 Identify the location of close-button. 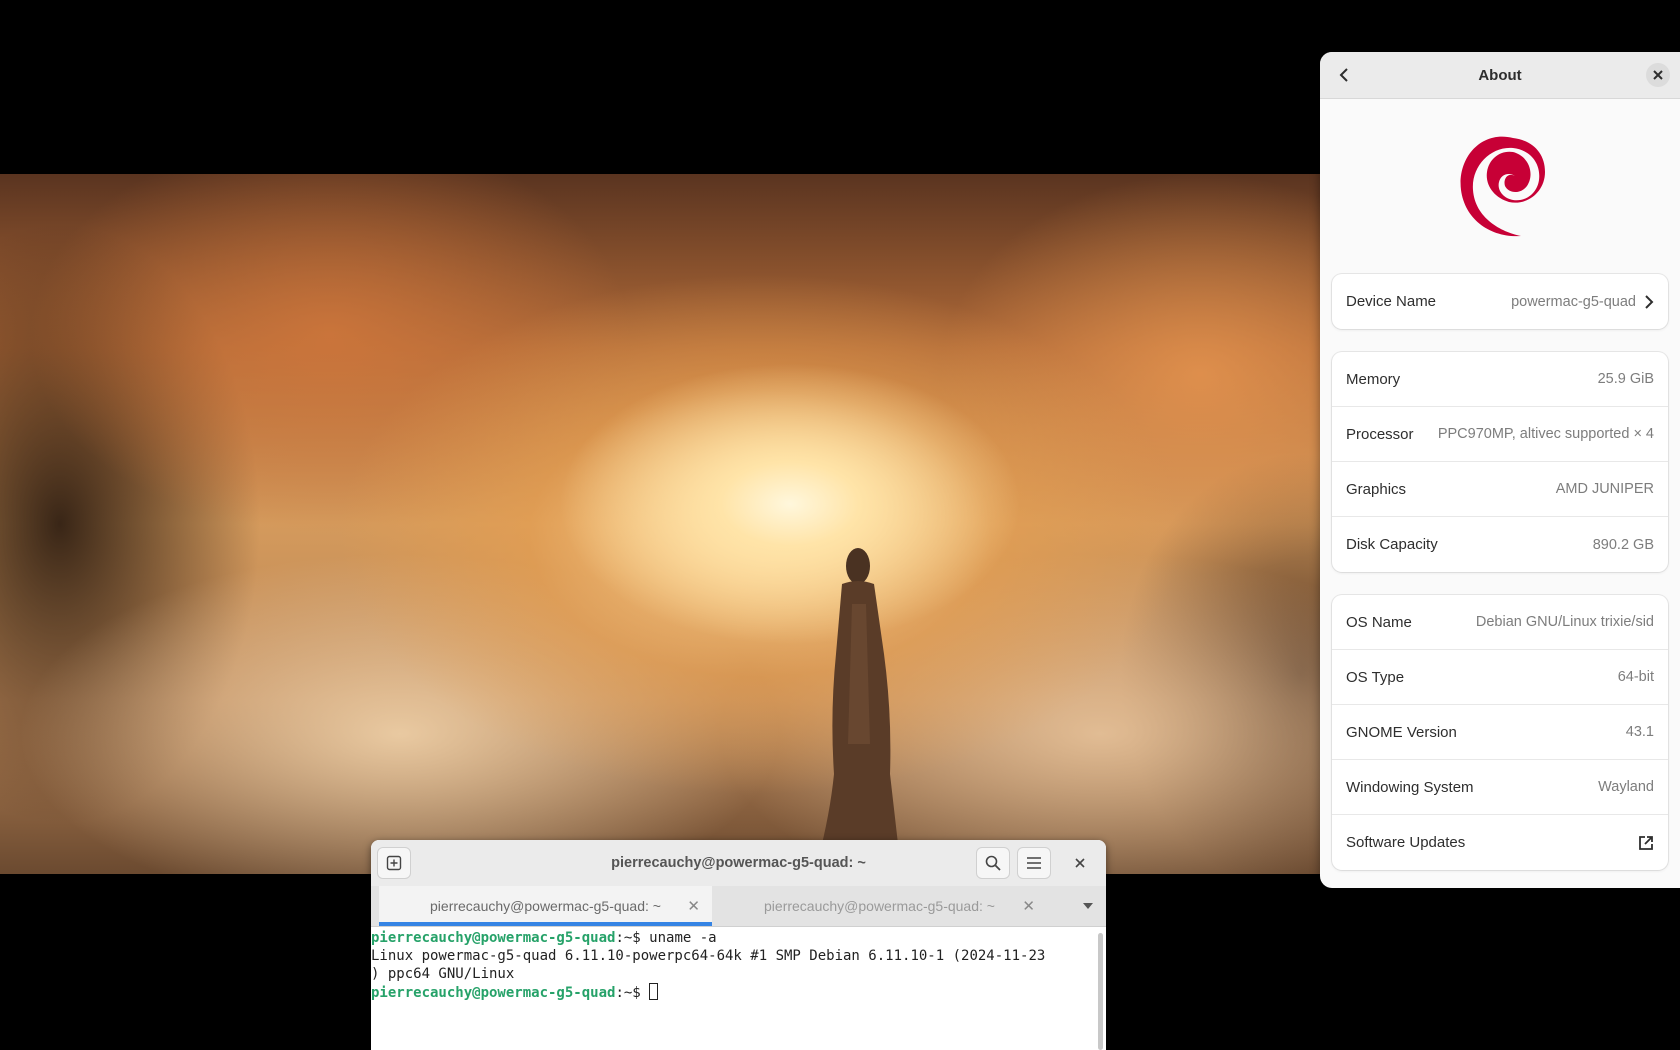
(1658, 75).